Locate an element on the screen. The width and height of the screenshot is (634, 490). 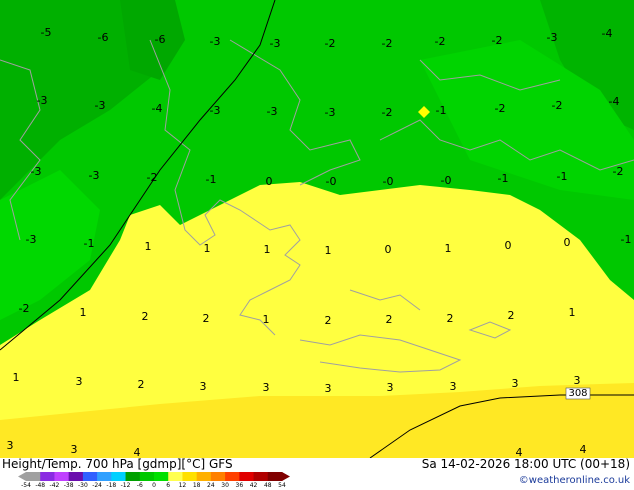
color-scale-tick: 24 is located at coordinates (211, 485).